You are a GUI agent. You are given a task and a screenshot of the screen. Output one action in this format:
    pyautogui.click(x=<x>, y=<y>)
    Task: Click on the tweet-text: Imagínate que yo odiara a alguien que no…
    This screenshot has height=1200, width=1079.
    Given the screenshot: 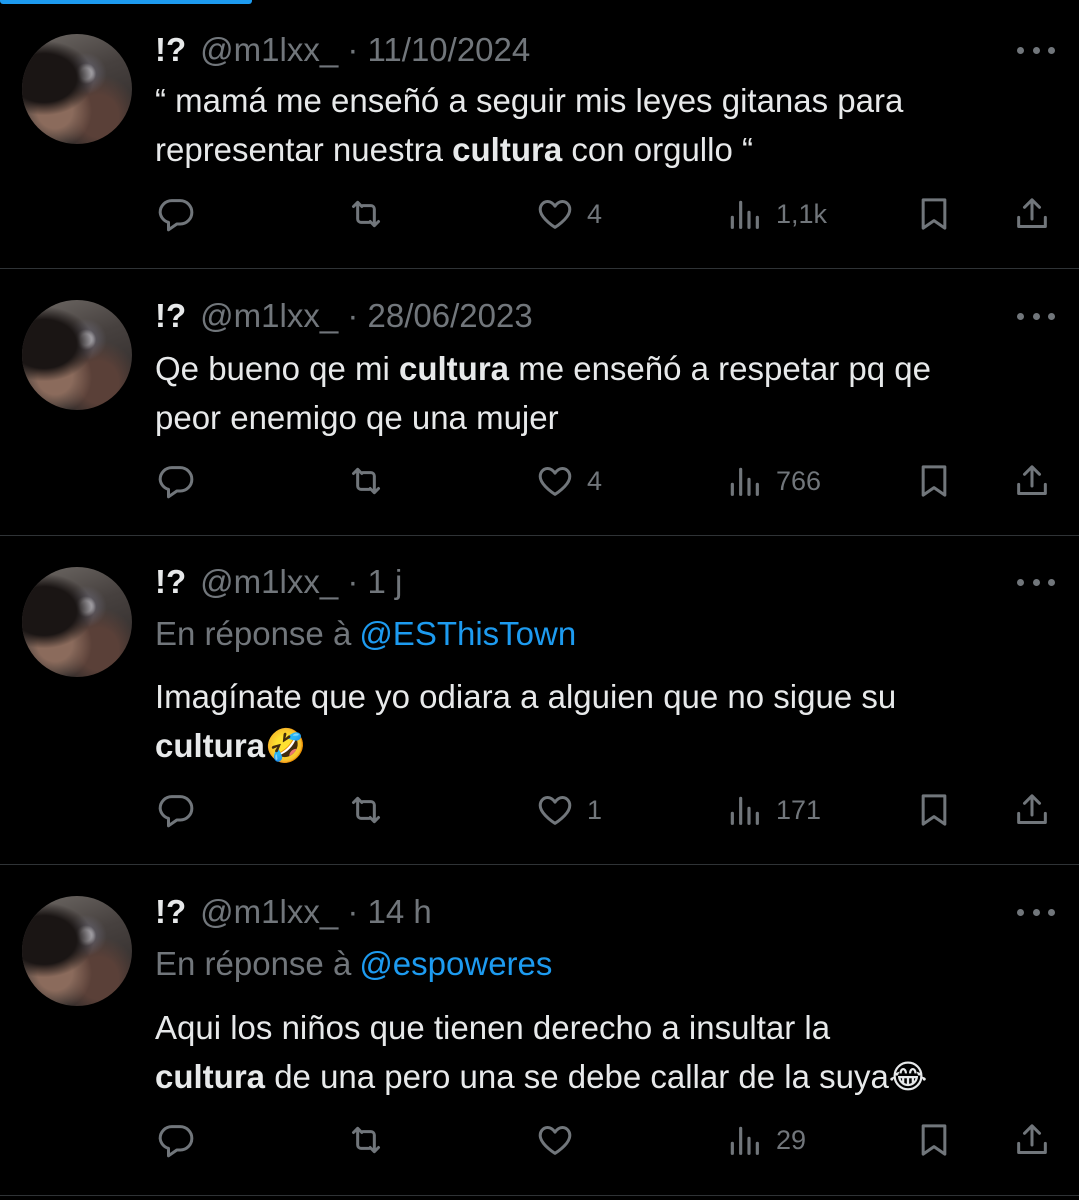 What is the action you would take?
    pyautogui.click(x=526, y=721)
    